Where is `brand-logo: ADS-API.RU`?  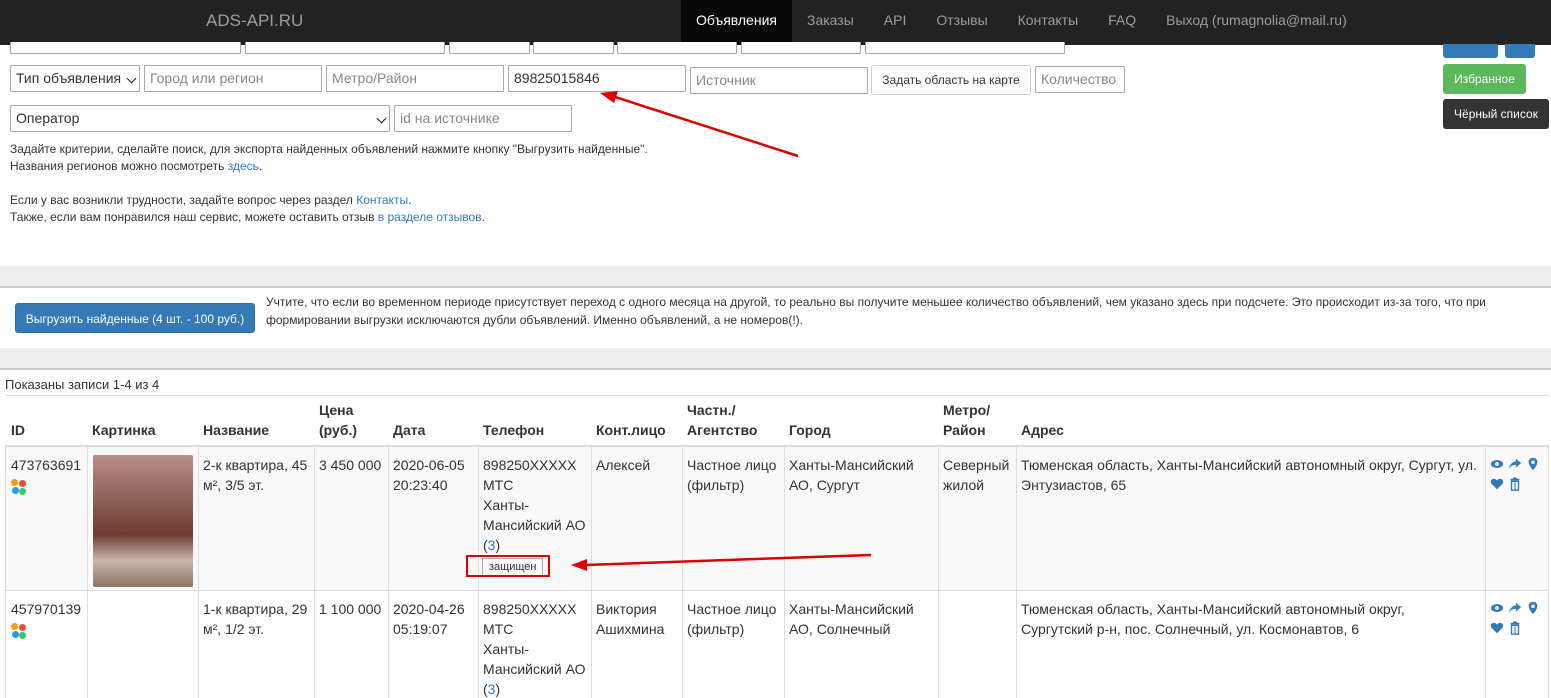
brand-logo: ADS-API.RU is located at coordinates (254, 21).